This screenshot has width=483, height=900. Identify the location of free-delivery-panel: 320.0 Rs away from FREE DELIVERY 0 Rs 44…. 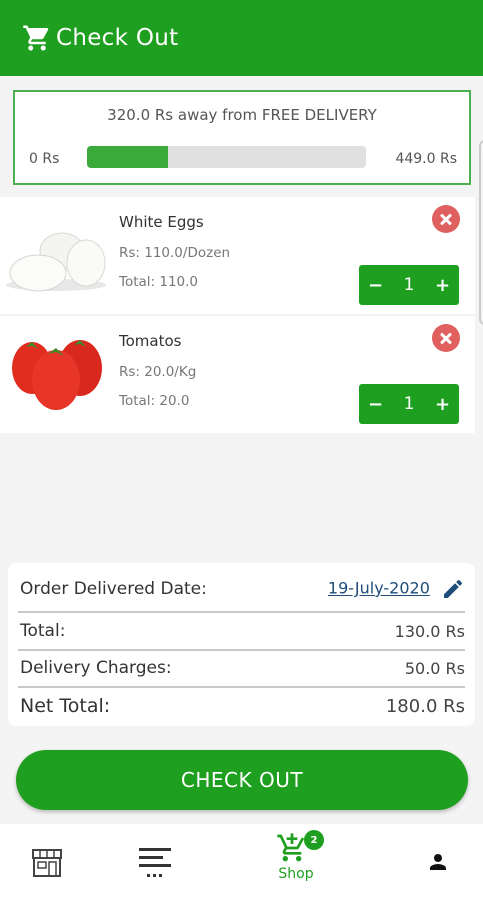
(242, 137).